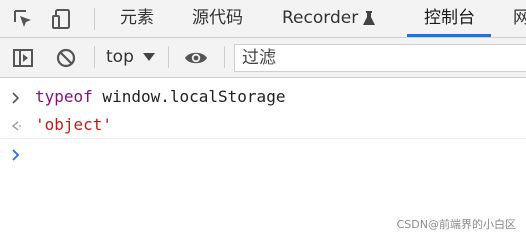  I want to click on console-result-value: 'object', so click(73, 125).